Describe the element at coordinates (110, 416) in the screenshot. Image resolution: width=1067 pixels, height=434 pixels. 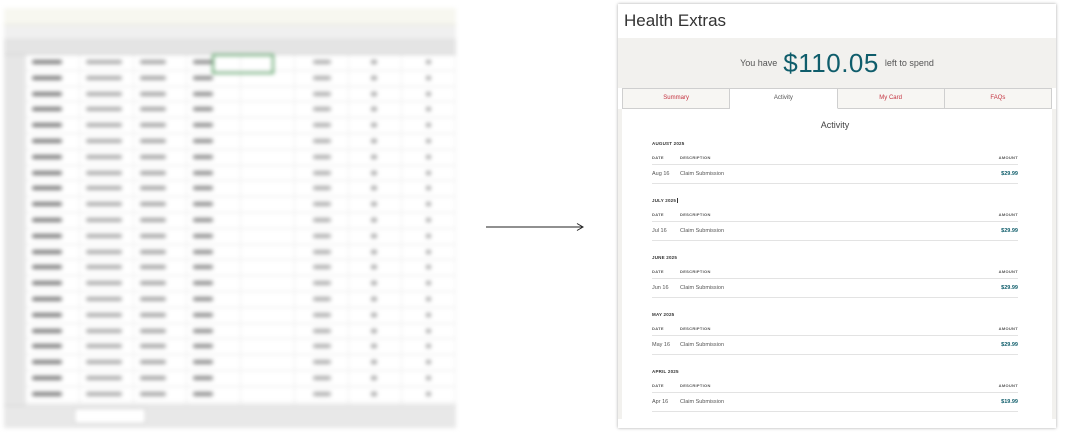
I see `sheet-tab` at that location.